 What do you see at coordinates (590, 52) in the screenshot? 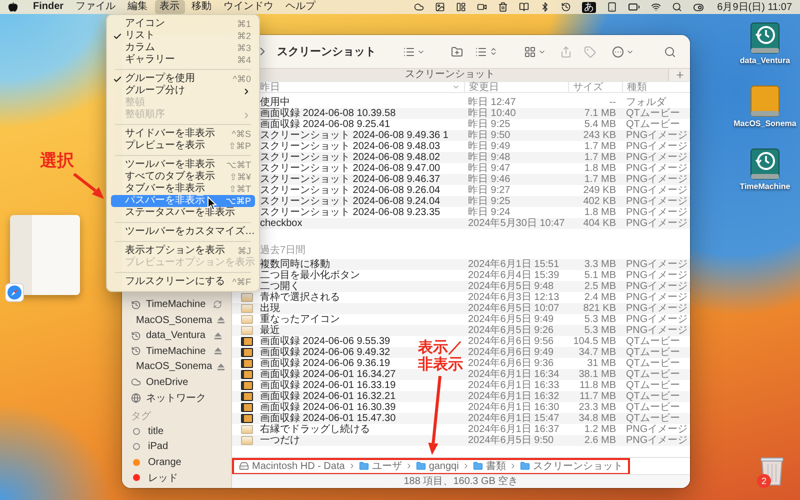
I see `tag-icon` at bounding box center [590, 52].